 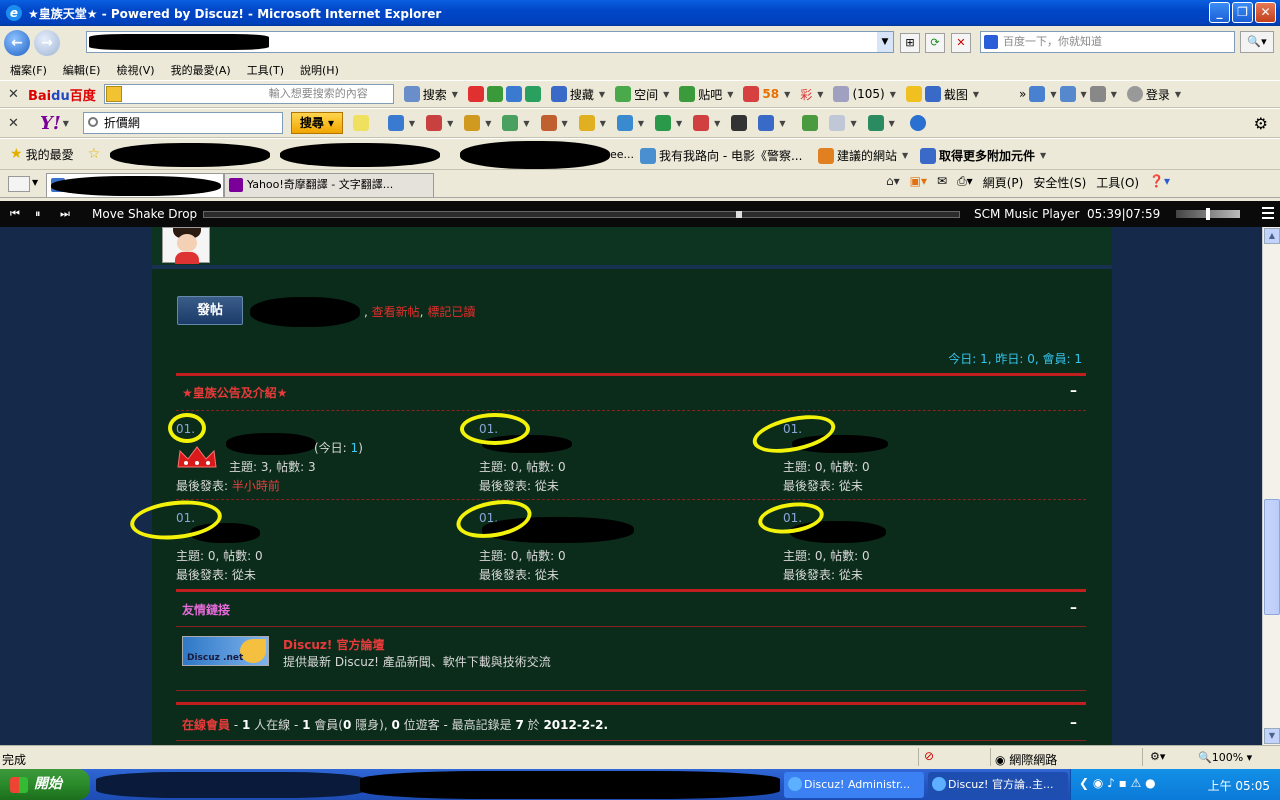 What do you see at coordinates (935, 43) in the screenshot?
I see `refresh-icon: ⟳` at bounding box center [935, 43].